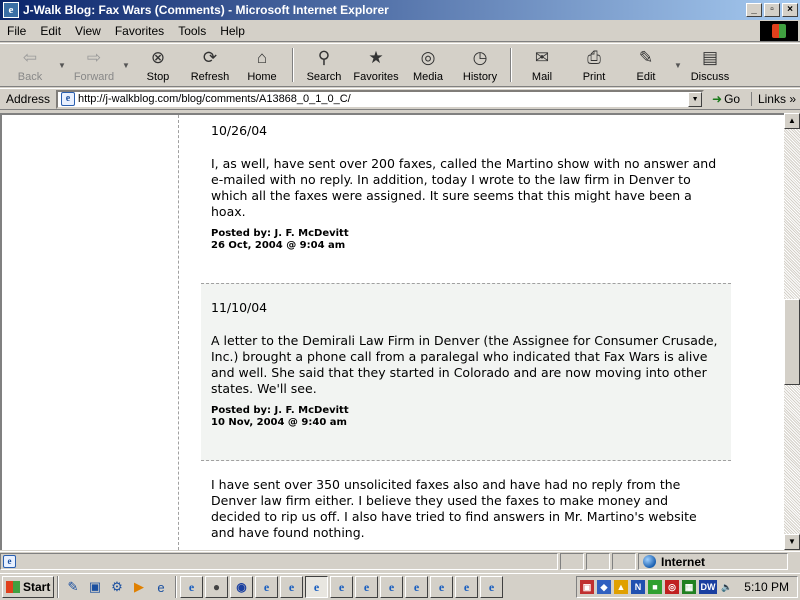 Image resolution: width=800 pixels, height=600 pixels. Describe the element at coordinates (316, 587) in the screenshot. I see `task-ie-window-active: e` at that location.